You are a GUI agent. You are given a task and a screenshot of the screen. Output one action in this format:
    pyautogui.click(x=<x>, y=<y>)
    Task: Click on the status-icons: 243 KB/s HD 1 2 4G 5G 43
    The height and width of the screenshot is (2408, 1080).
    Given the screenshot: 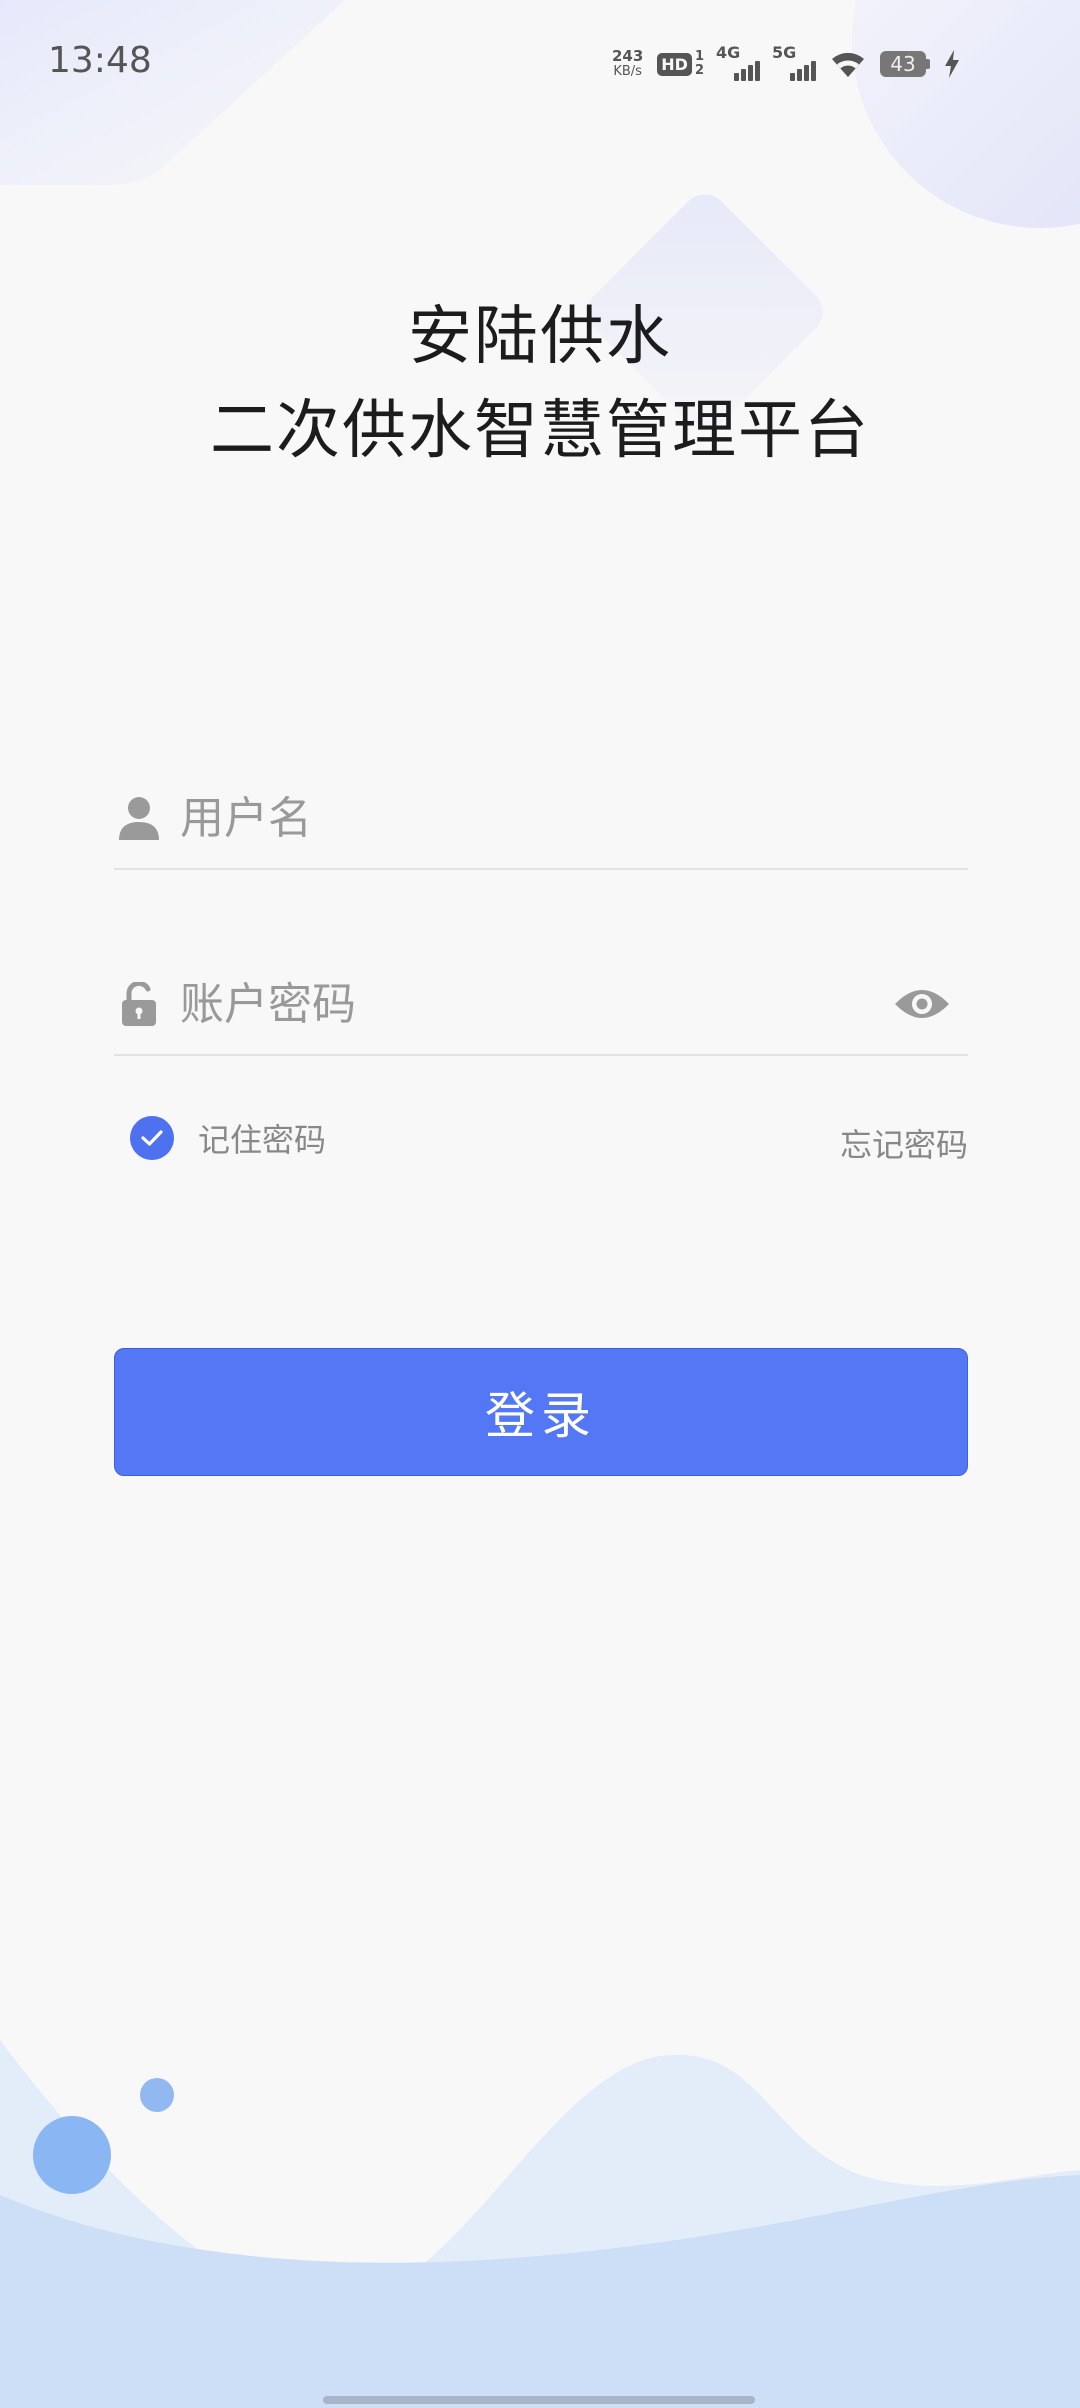 What is the action you would take?
    pyautogui.click(x=785, y=63)
    